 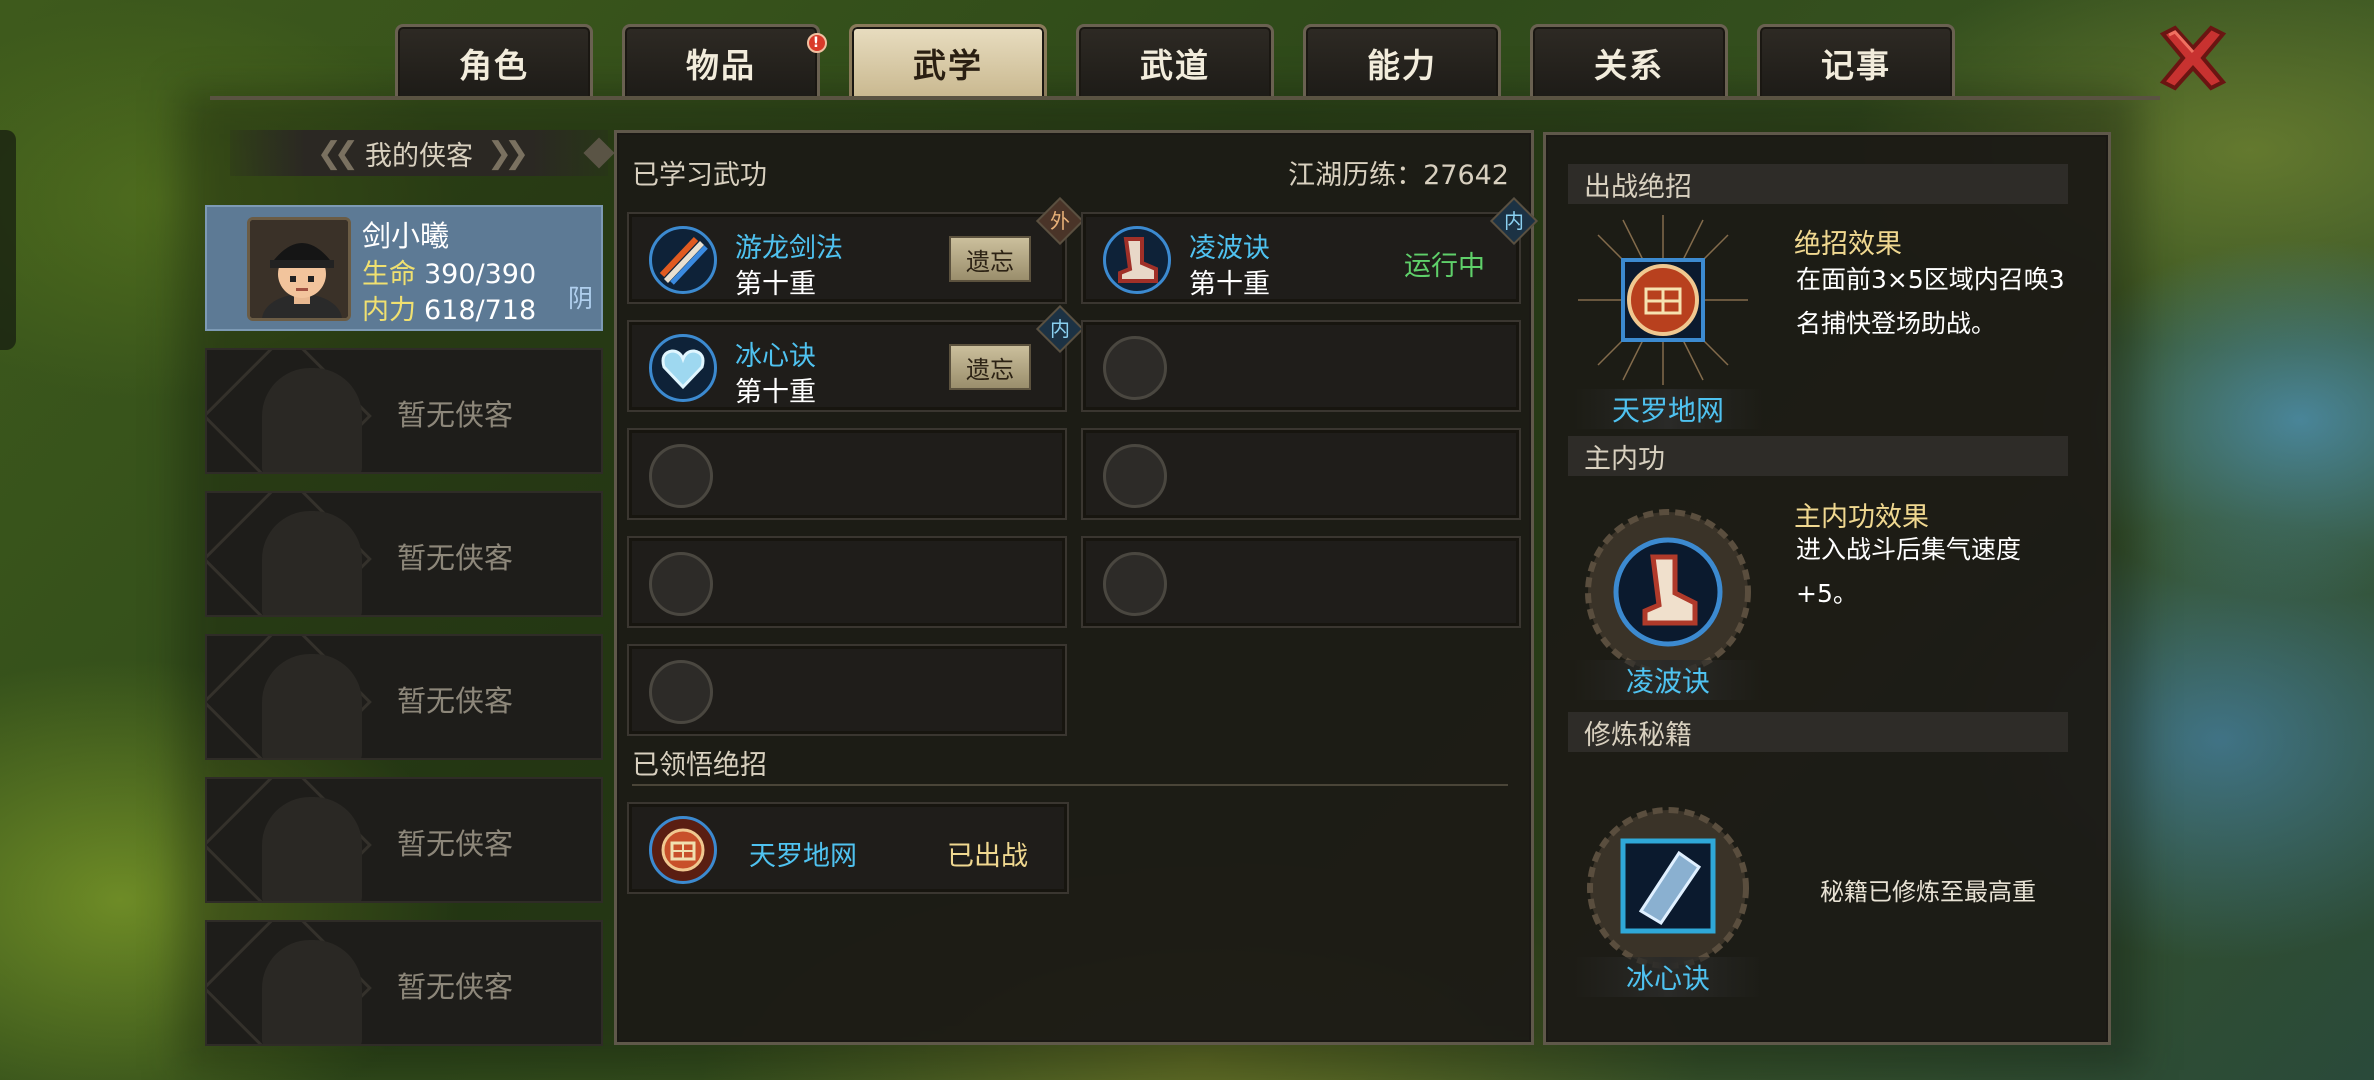 What do you see at coordinates (948, 65) in the screenshot?
I see `tab-label: 武学` at bounding box center [948, 65].